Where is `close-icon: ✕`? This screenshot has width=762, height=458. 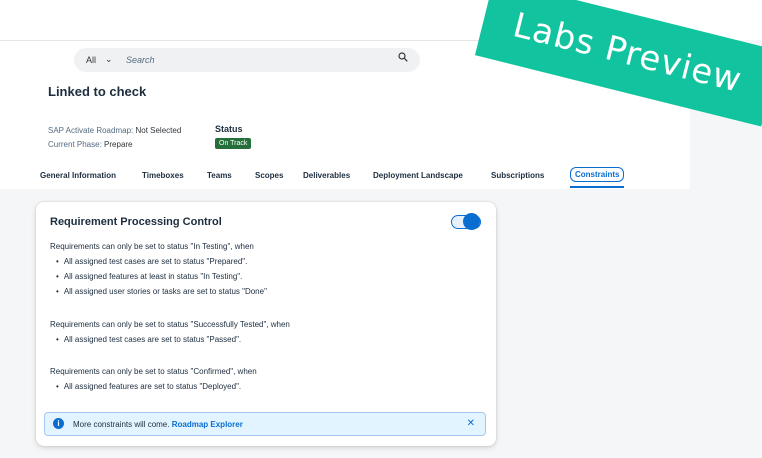 close-icon: ✕ is located at coordinates (471, 423).